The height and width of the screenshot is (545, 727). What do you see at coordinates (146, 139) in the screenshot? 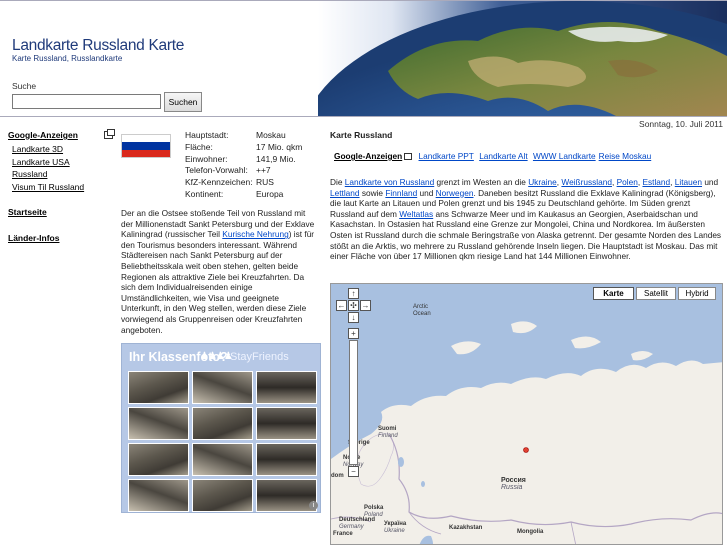
I see `flag-stripe-white` at bounding box center [146, 139].